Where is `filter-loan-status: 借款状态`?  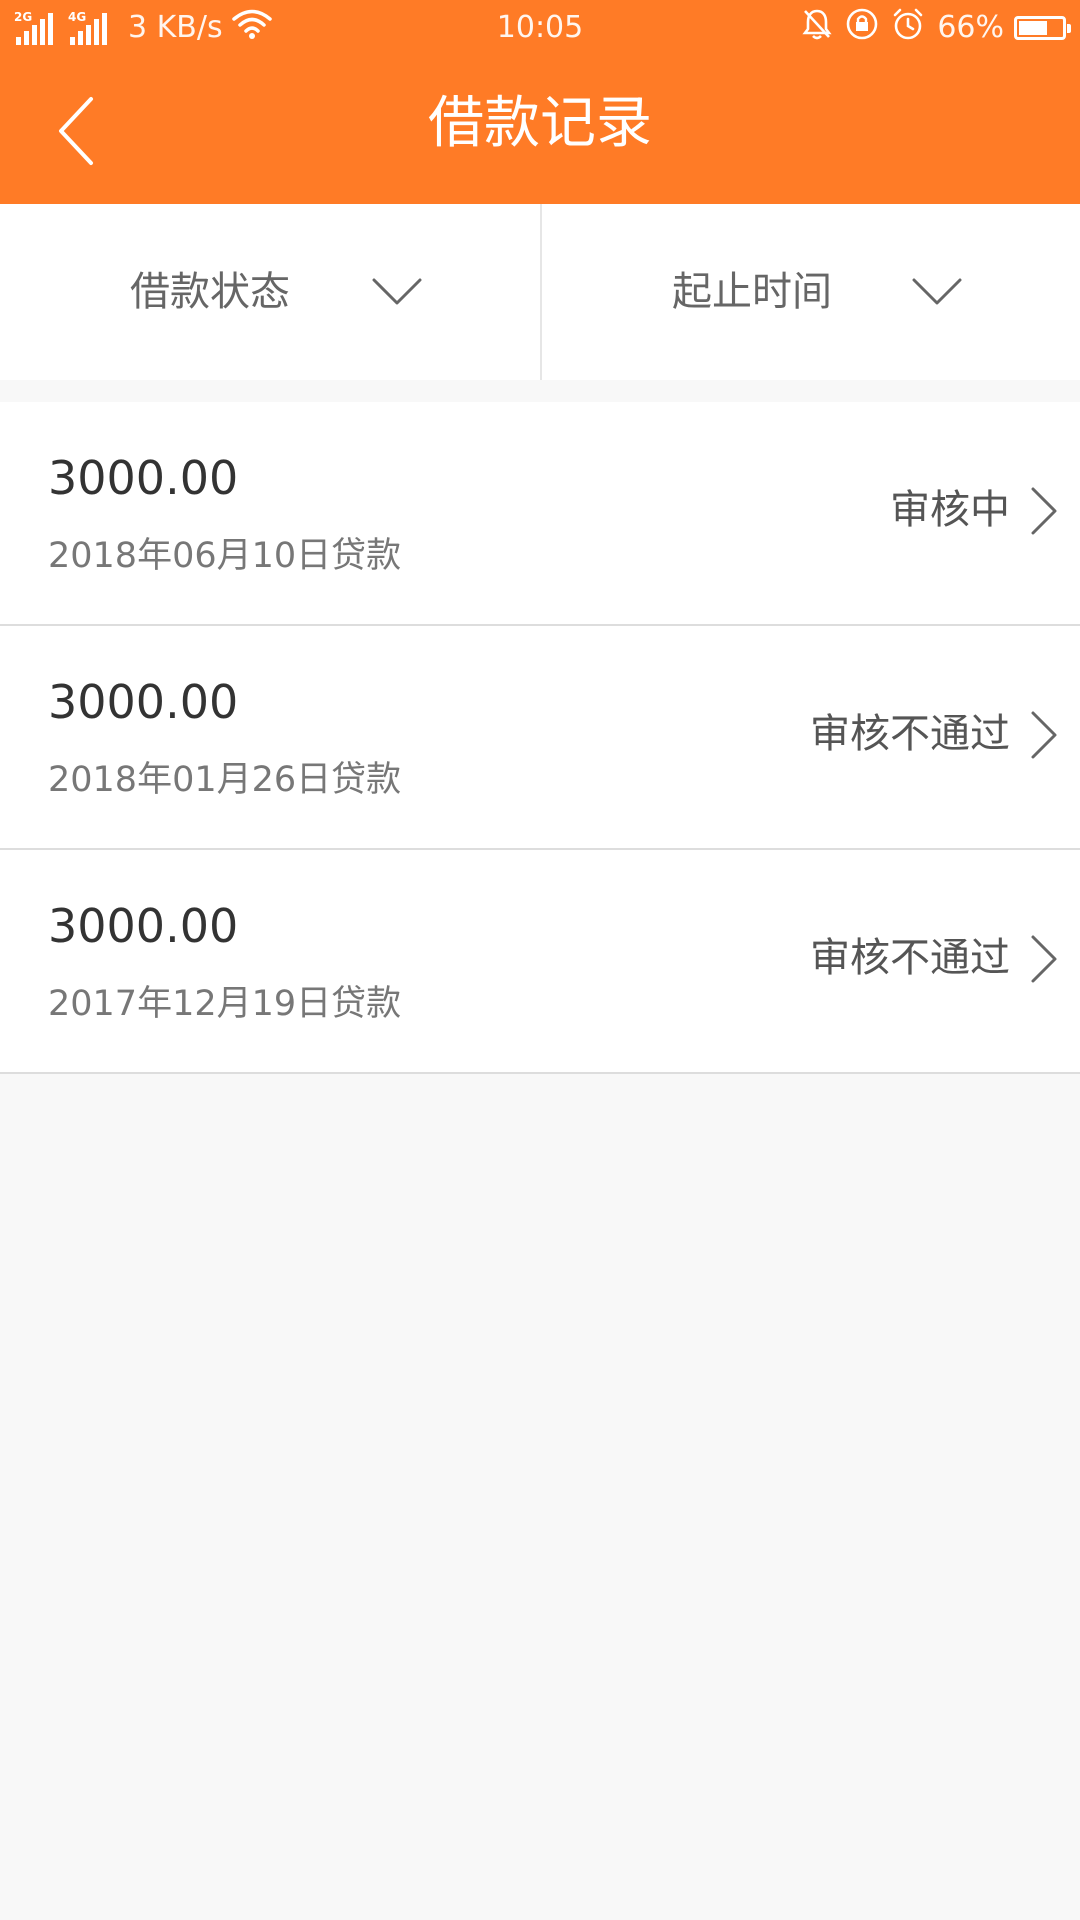
filter-loan-status: 借款状态 is located at coordinates (270, 292).